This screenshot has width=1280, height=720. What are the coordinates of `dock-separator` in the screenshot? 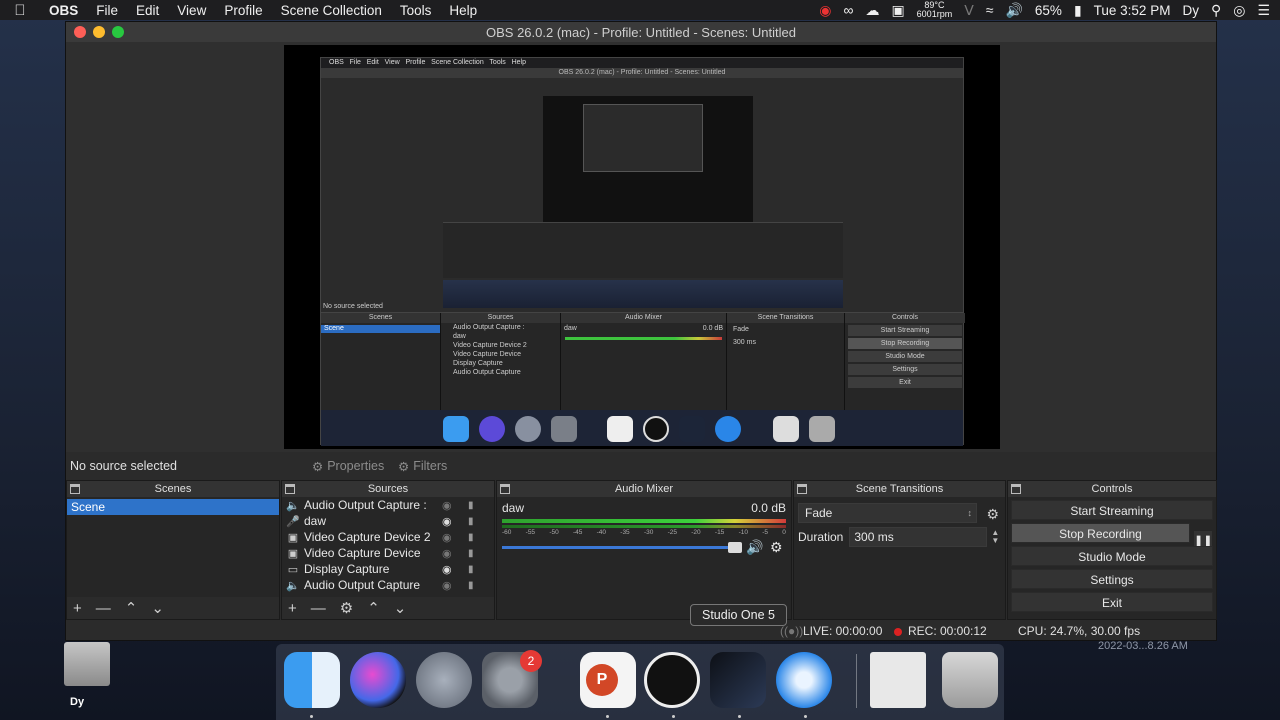 It's located at (856, 681).